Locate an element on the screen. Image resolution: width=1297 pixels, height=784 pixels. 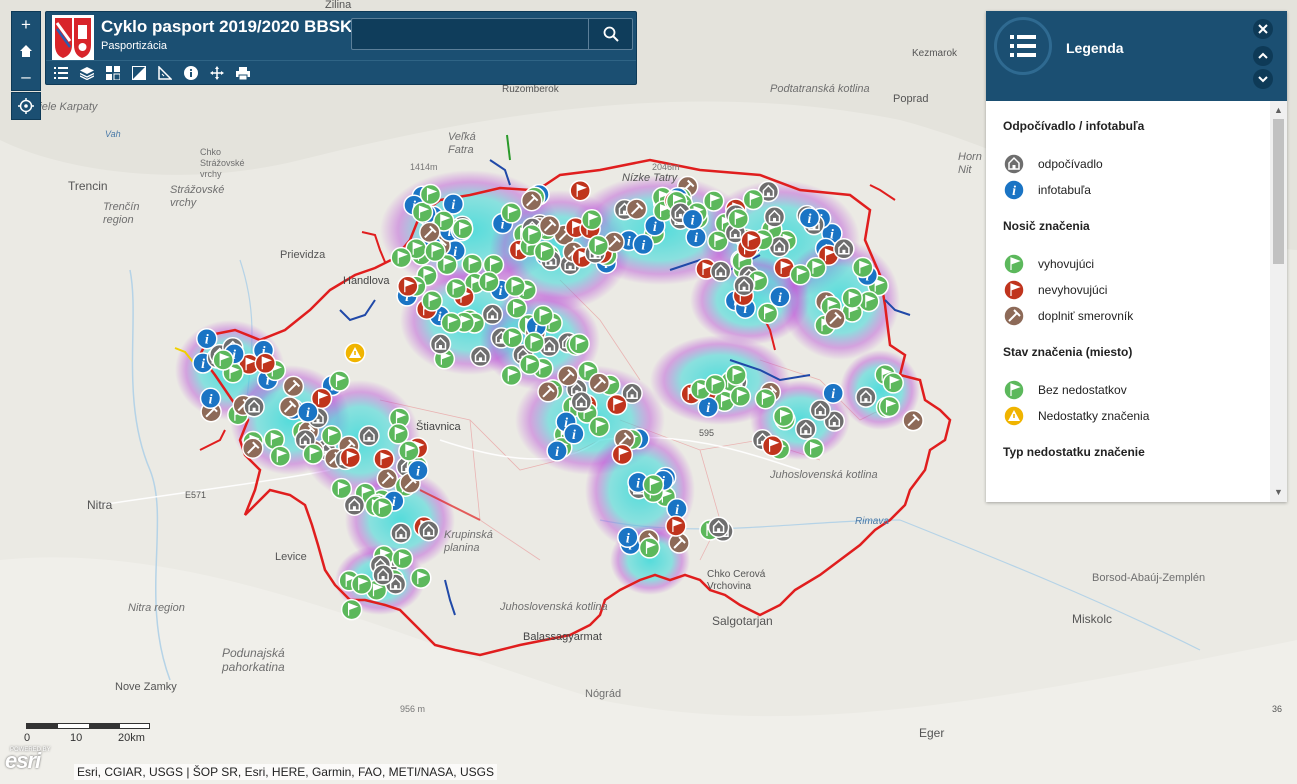
zoom-out-button: – is located at coordinates (26, 77).